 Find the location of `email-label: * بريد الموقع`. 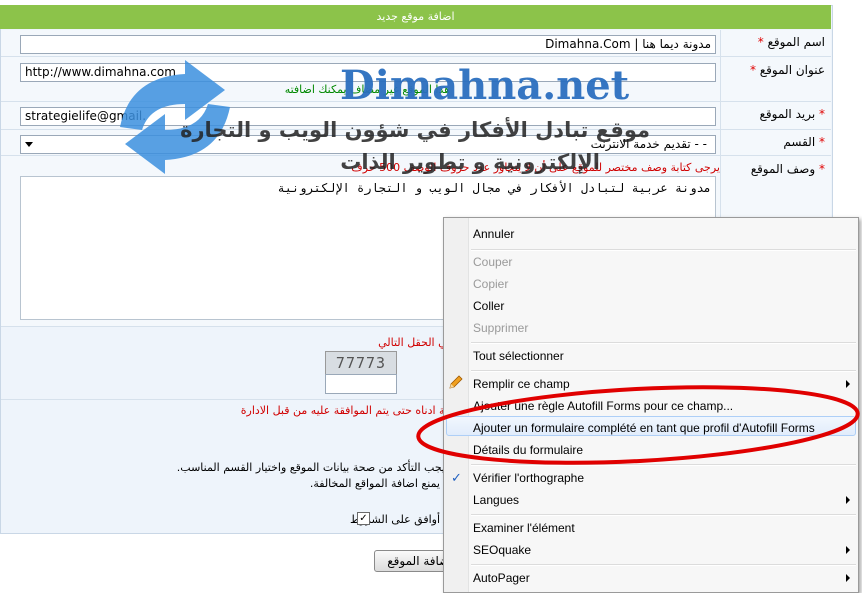

email-label: * بريد الموقع is located at coordinates (778, 114).